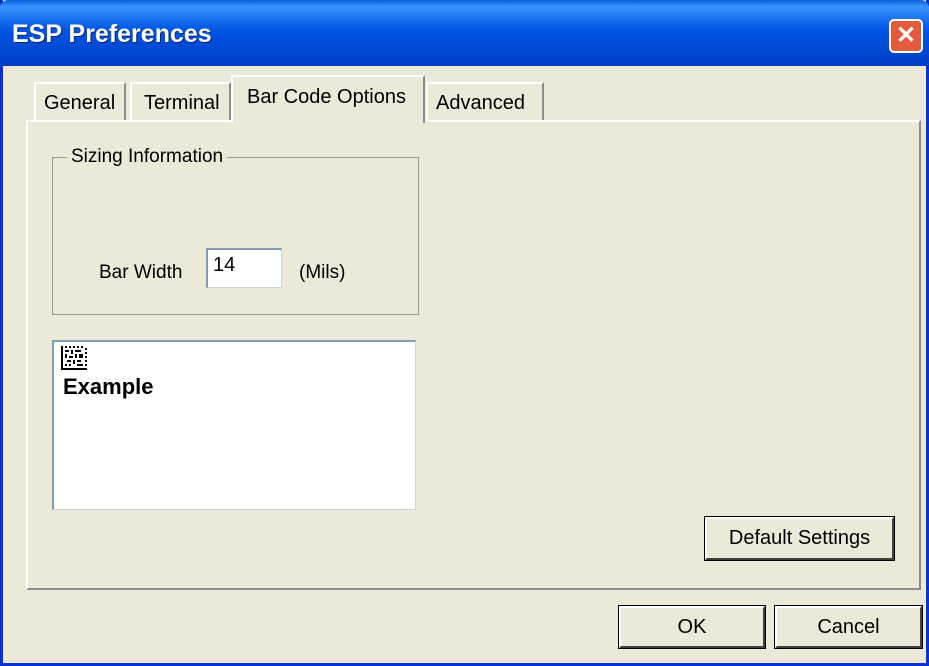 The image size is (929, 666). Describe the element at coordinates (234, 425) in the screenshot. I see `barcode-preview` at that location.